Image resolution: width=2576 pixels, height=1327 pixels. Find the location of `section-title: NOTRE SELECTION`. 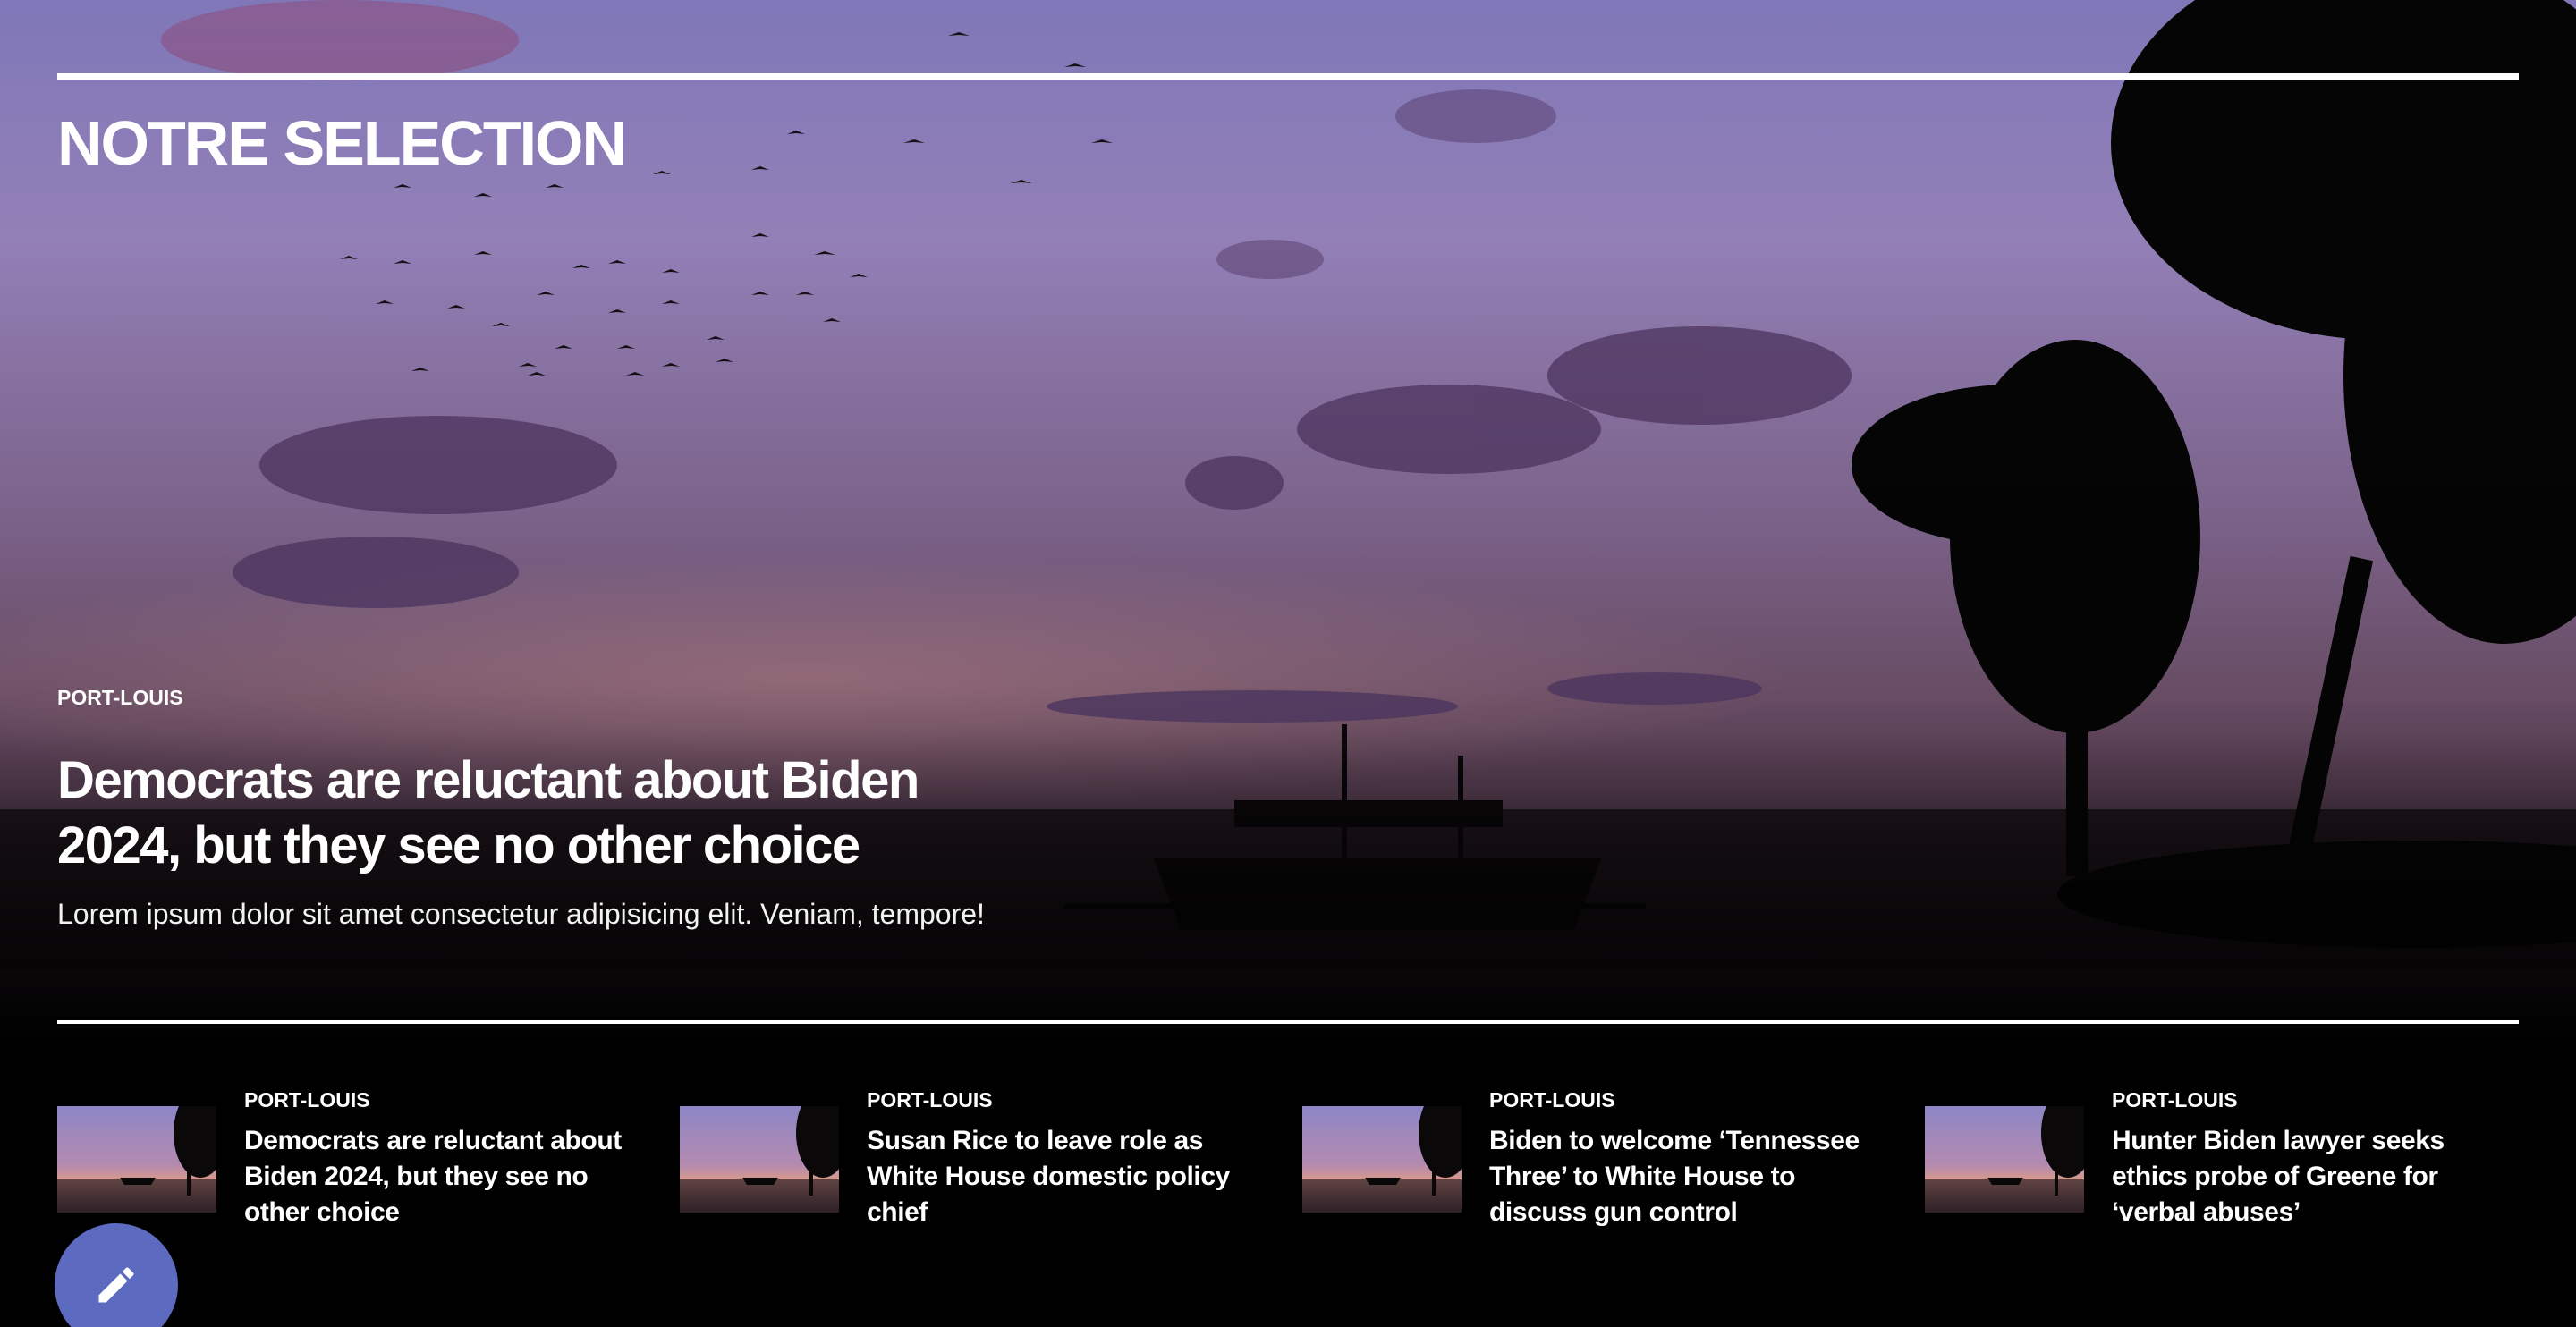

section-title: NOTRE SELECTION is located at coordinates (342, 143).